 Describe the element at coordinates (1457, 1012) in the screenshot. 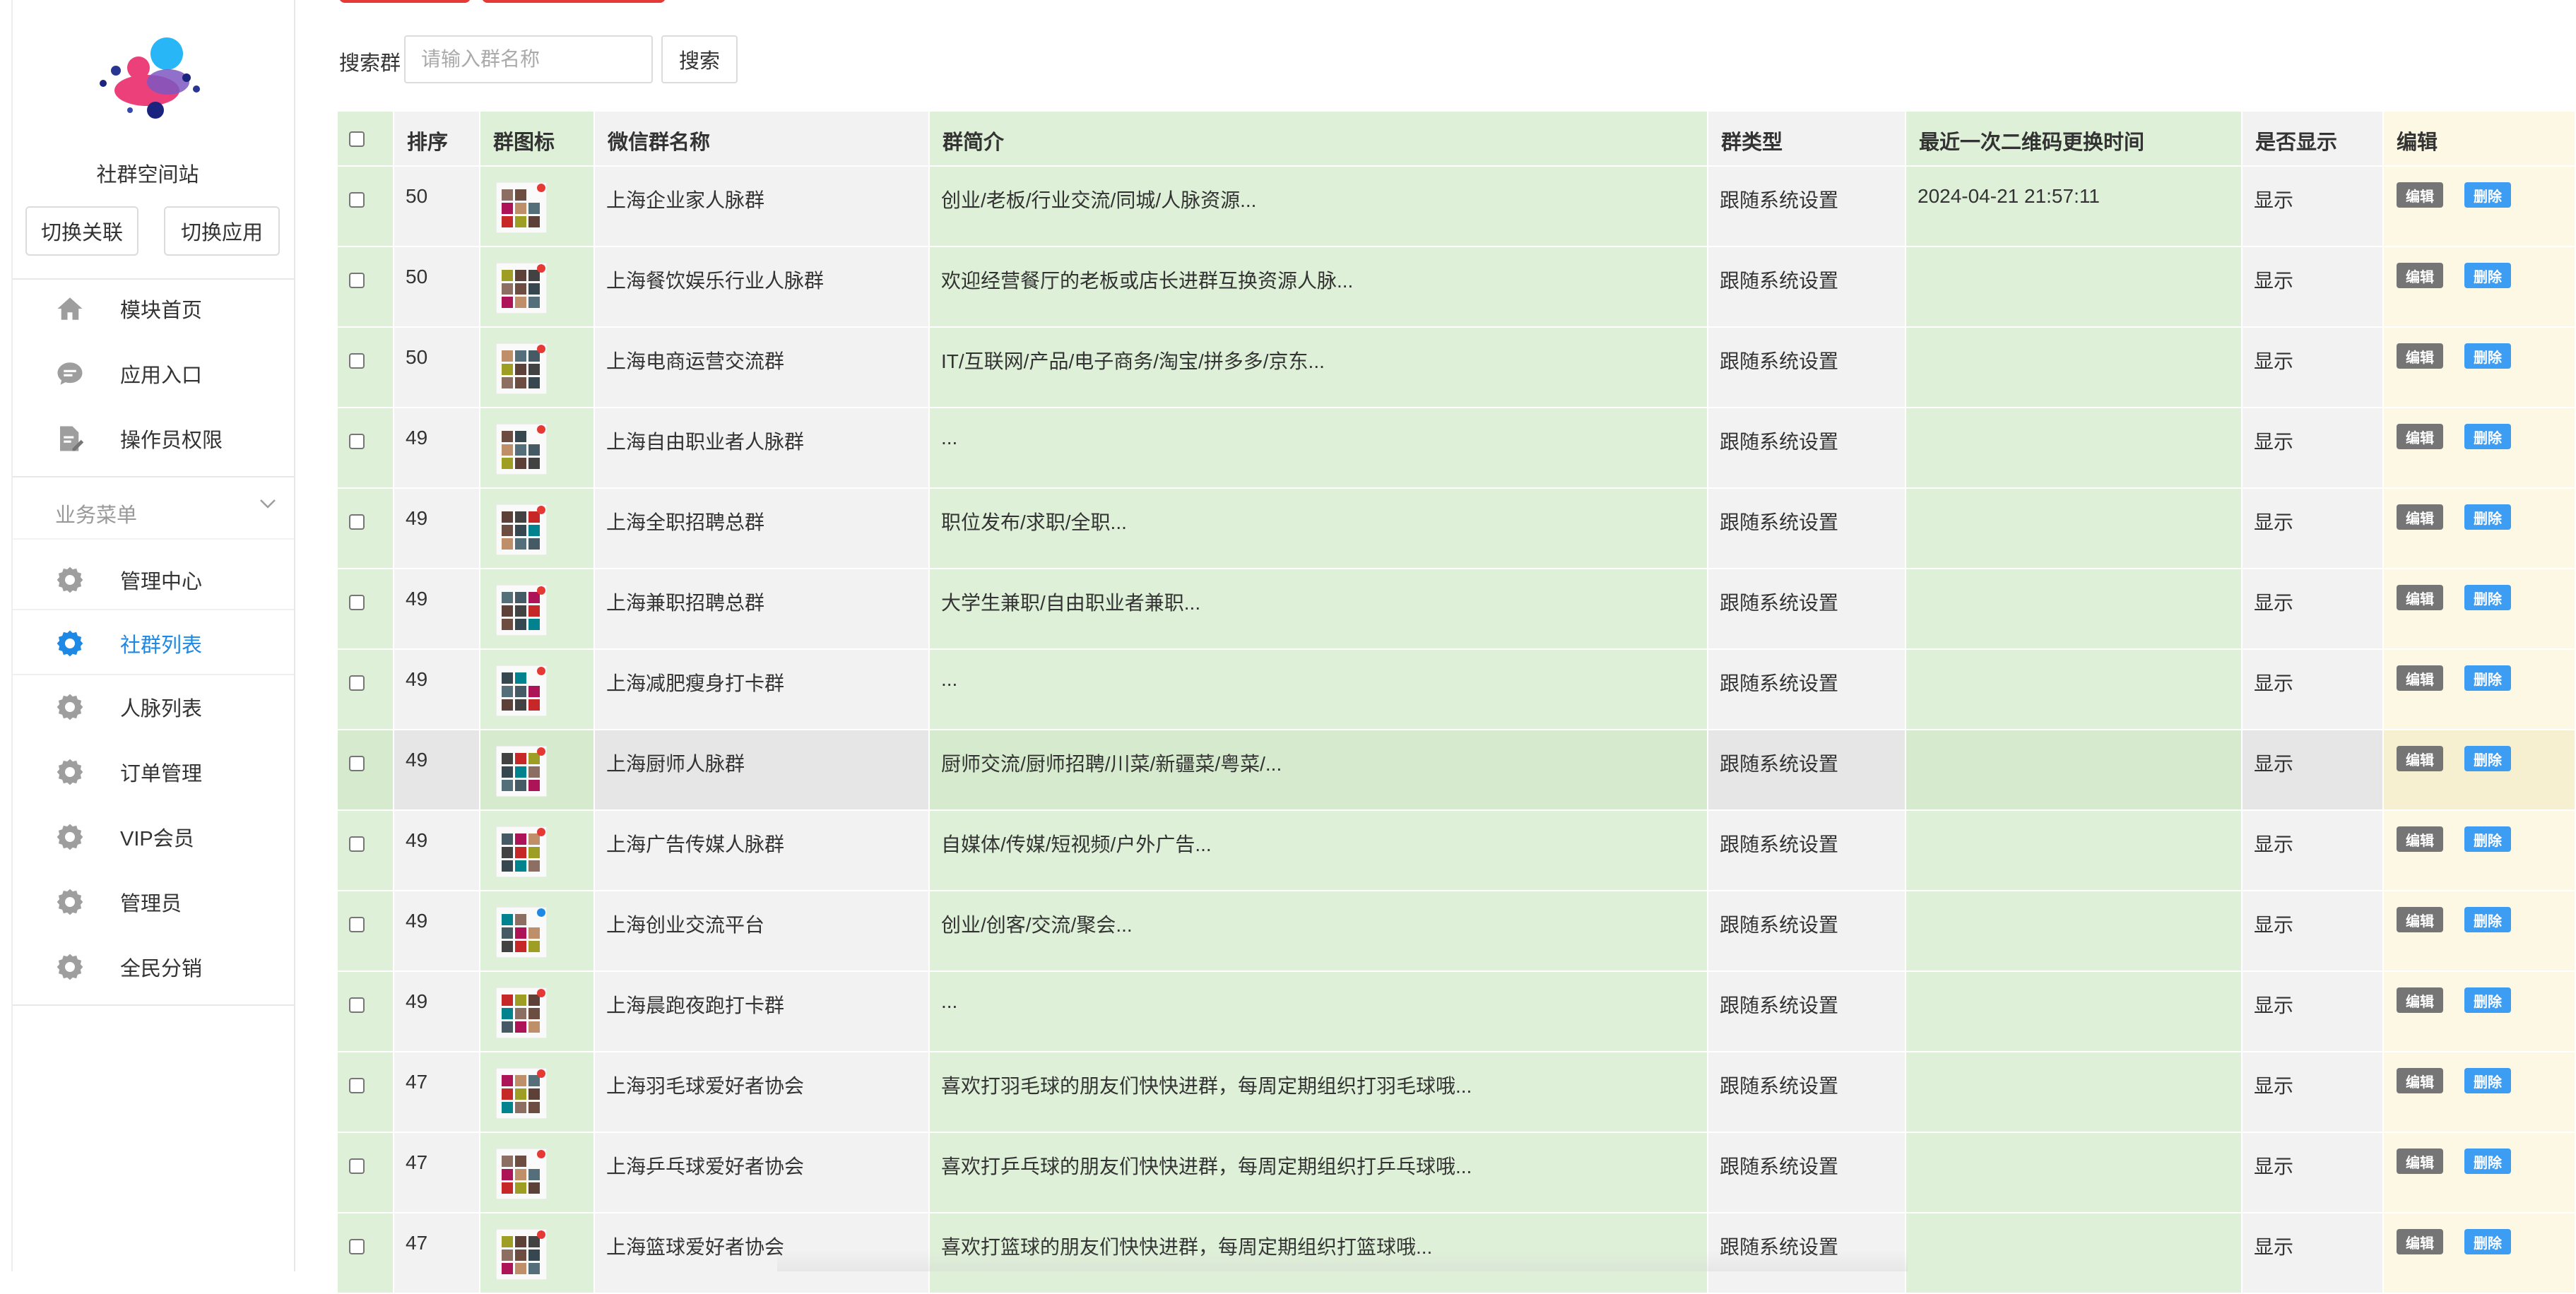

I see `table-row: 49 上海晨跑夜跑打卡群... 跟随系统设置 显示 编辑 删除` at that location.